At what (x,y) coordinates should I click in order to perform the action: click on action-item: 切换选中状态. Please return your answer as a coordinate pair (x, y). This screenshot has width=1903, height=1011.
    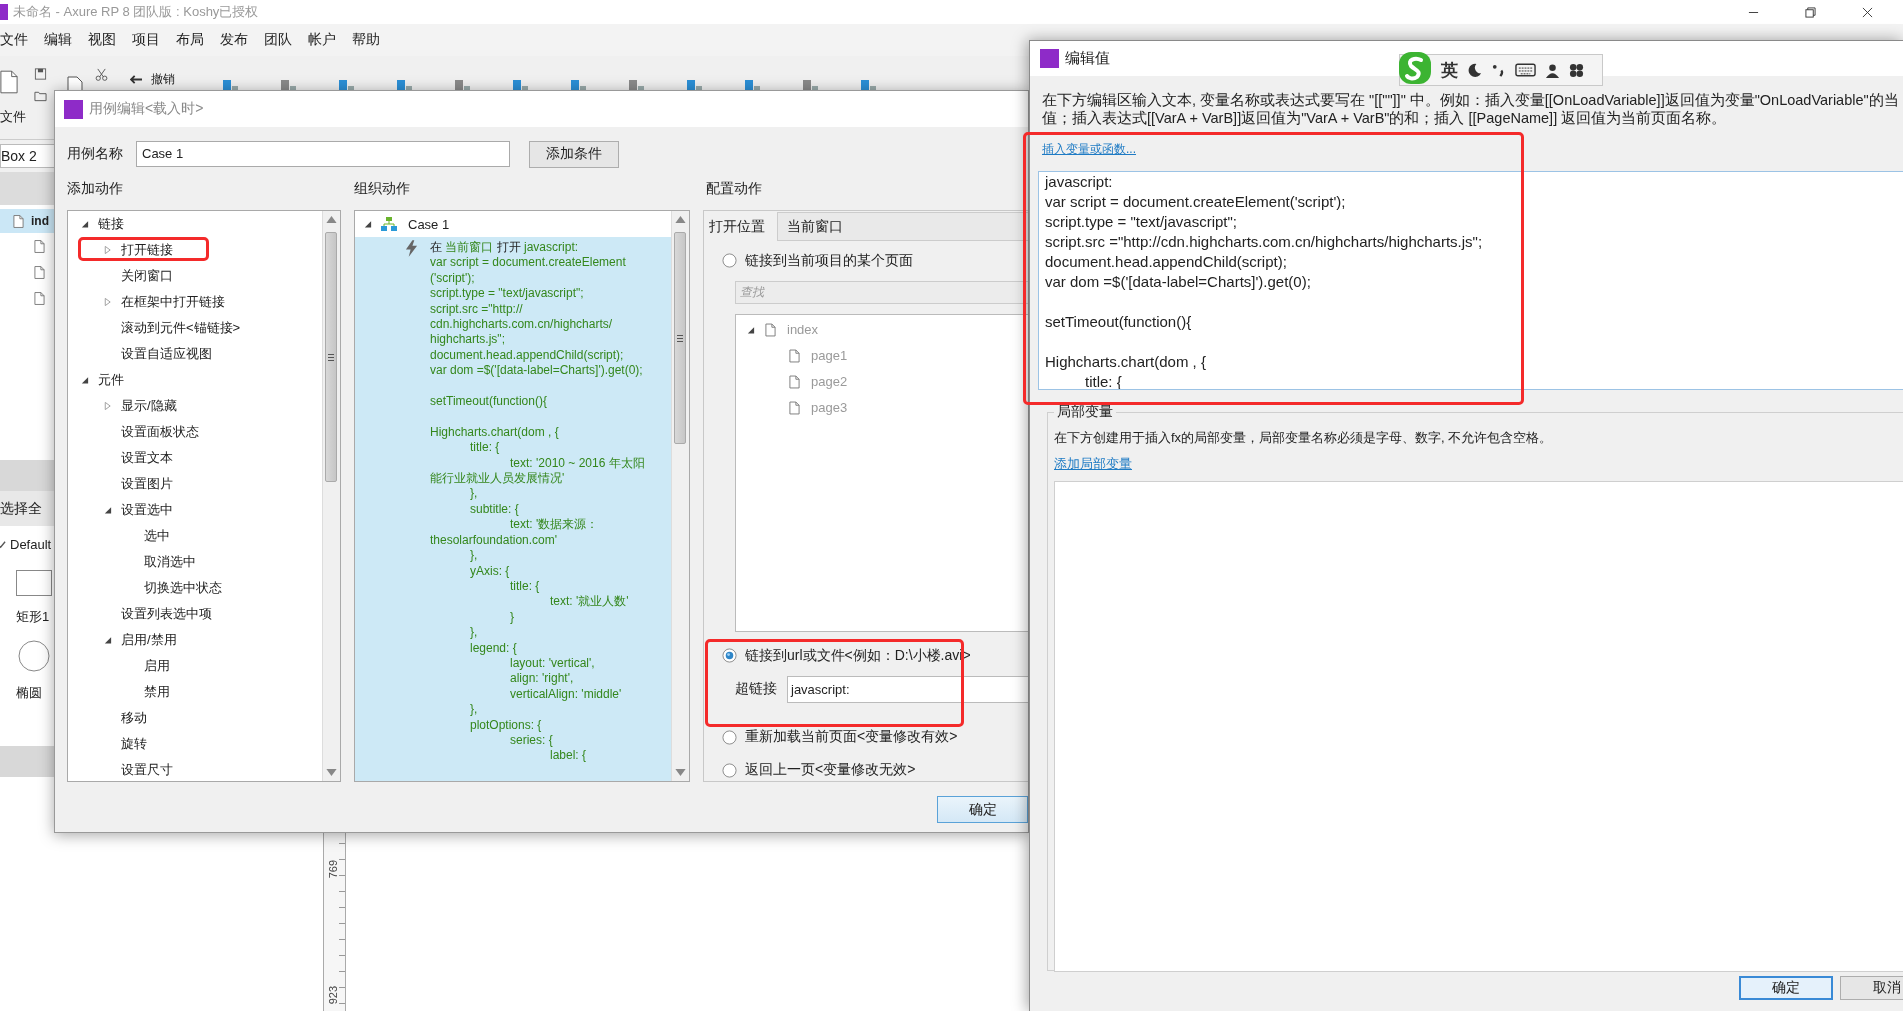
    Looking at the image, I should click on (183, 588).